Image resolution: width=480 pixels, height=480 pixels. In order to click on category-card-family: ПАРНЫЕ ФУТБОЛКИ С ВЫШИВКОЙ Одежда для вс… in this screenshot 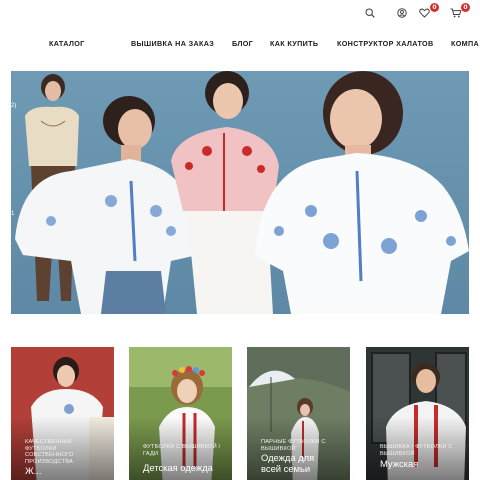, I will do `click(298, 413)`.